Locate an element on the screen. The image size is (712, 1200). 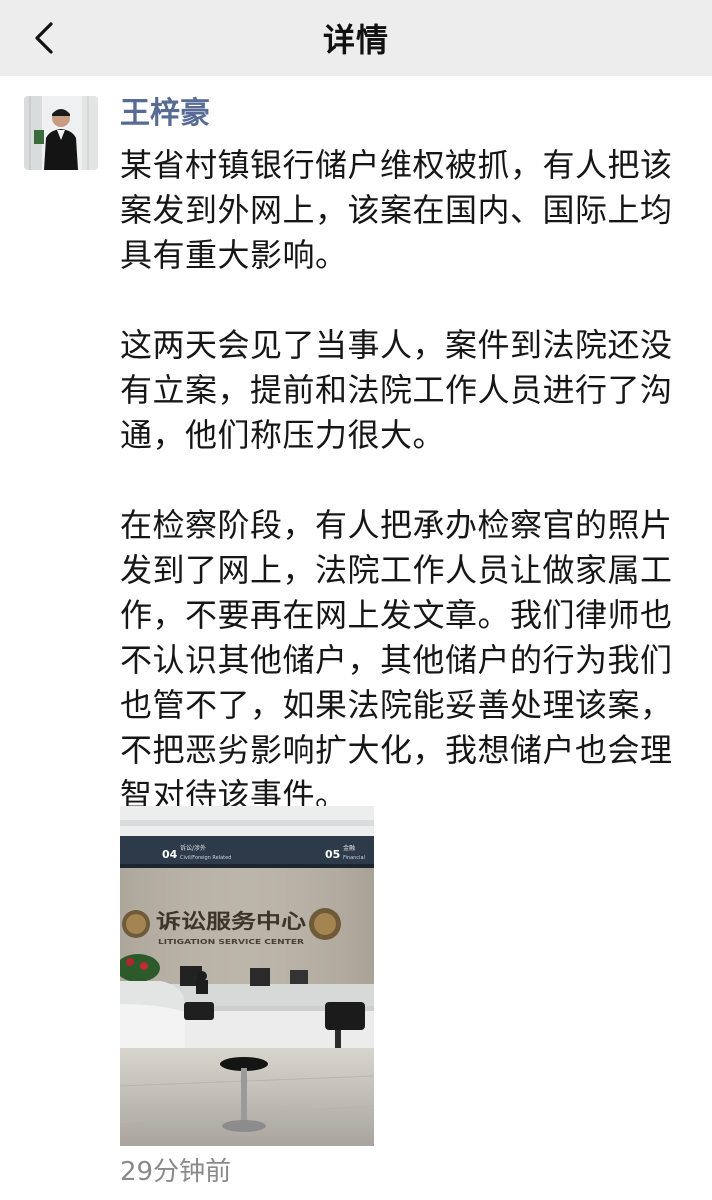
chevron-left-icon is located at coordinates (44, 38).